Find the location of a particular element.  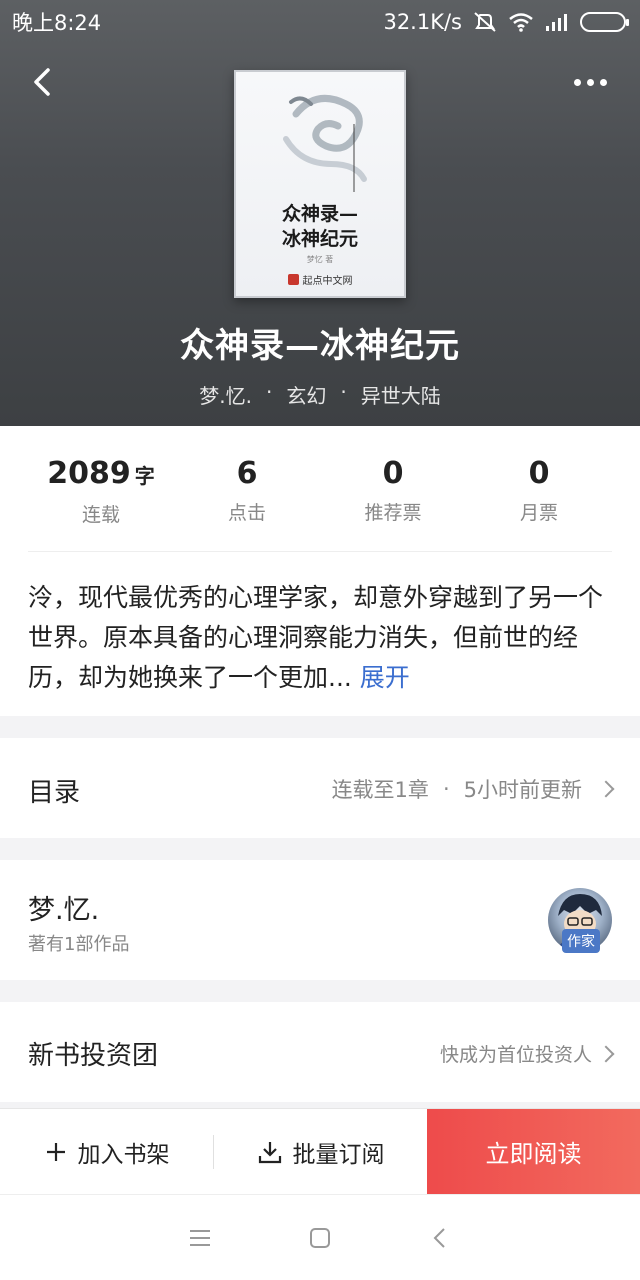

back-nav-button is located at coordinates (440, 1237).